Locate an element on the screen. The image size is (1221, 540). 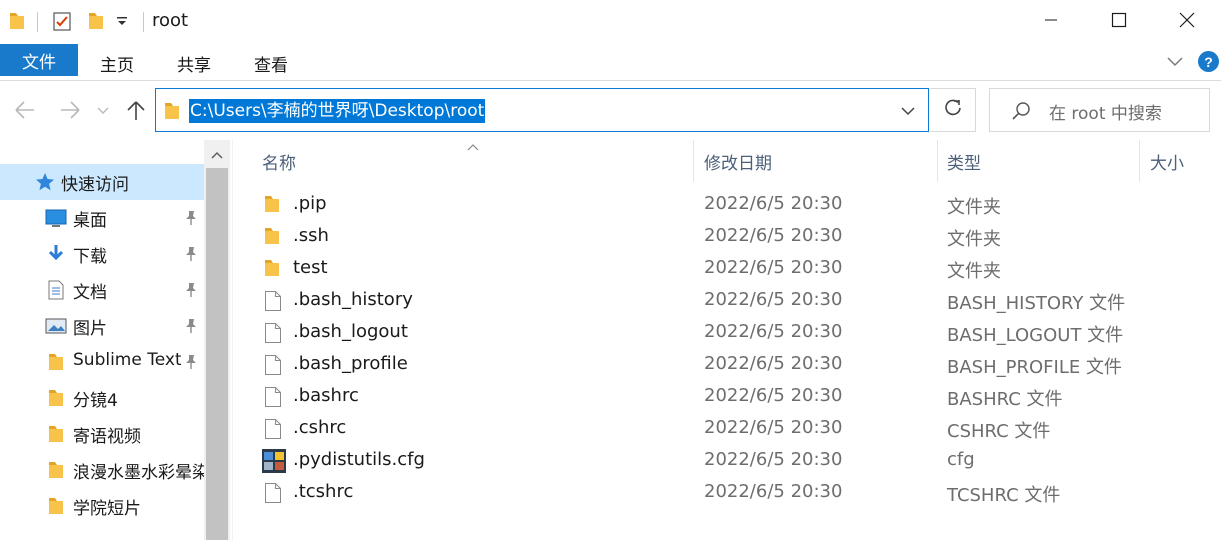
address-path: C:\Users\李楠的世界呀\Desktop\root is located at coordinates (337, 111).